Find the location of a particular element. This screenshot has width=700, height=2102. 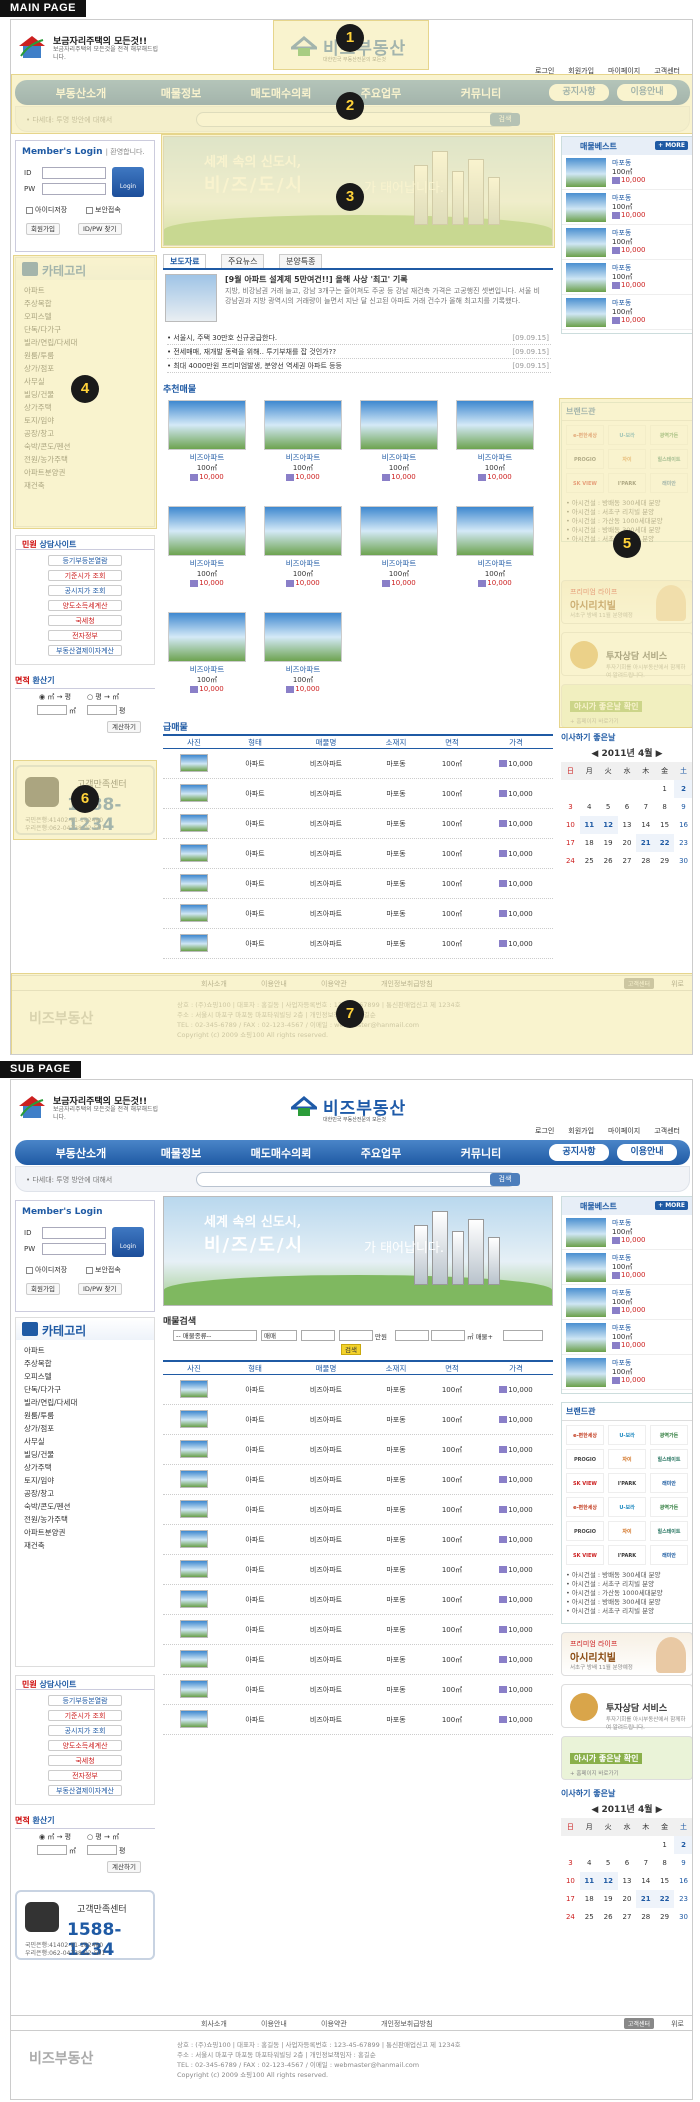

consult-link: 양도소득세계산 is located at coordinates (85, 605).